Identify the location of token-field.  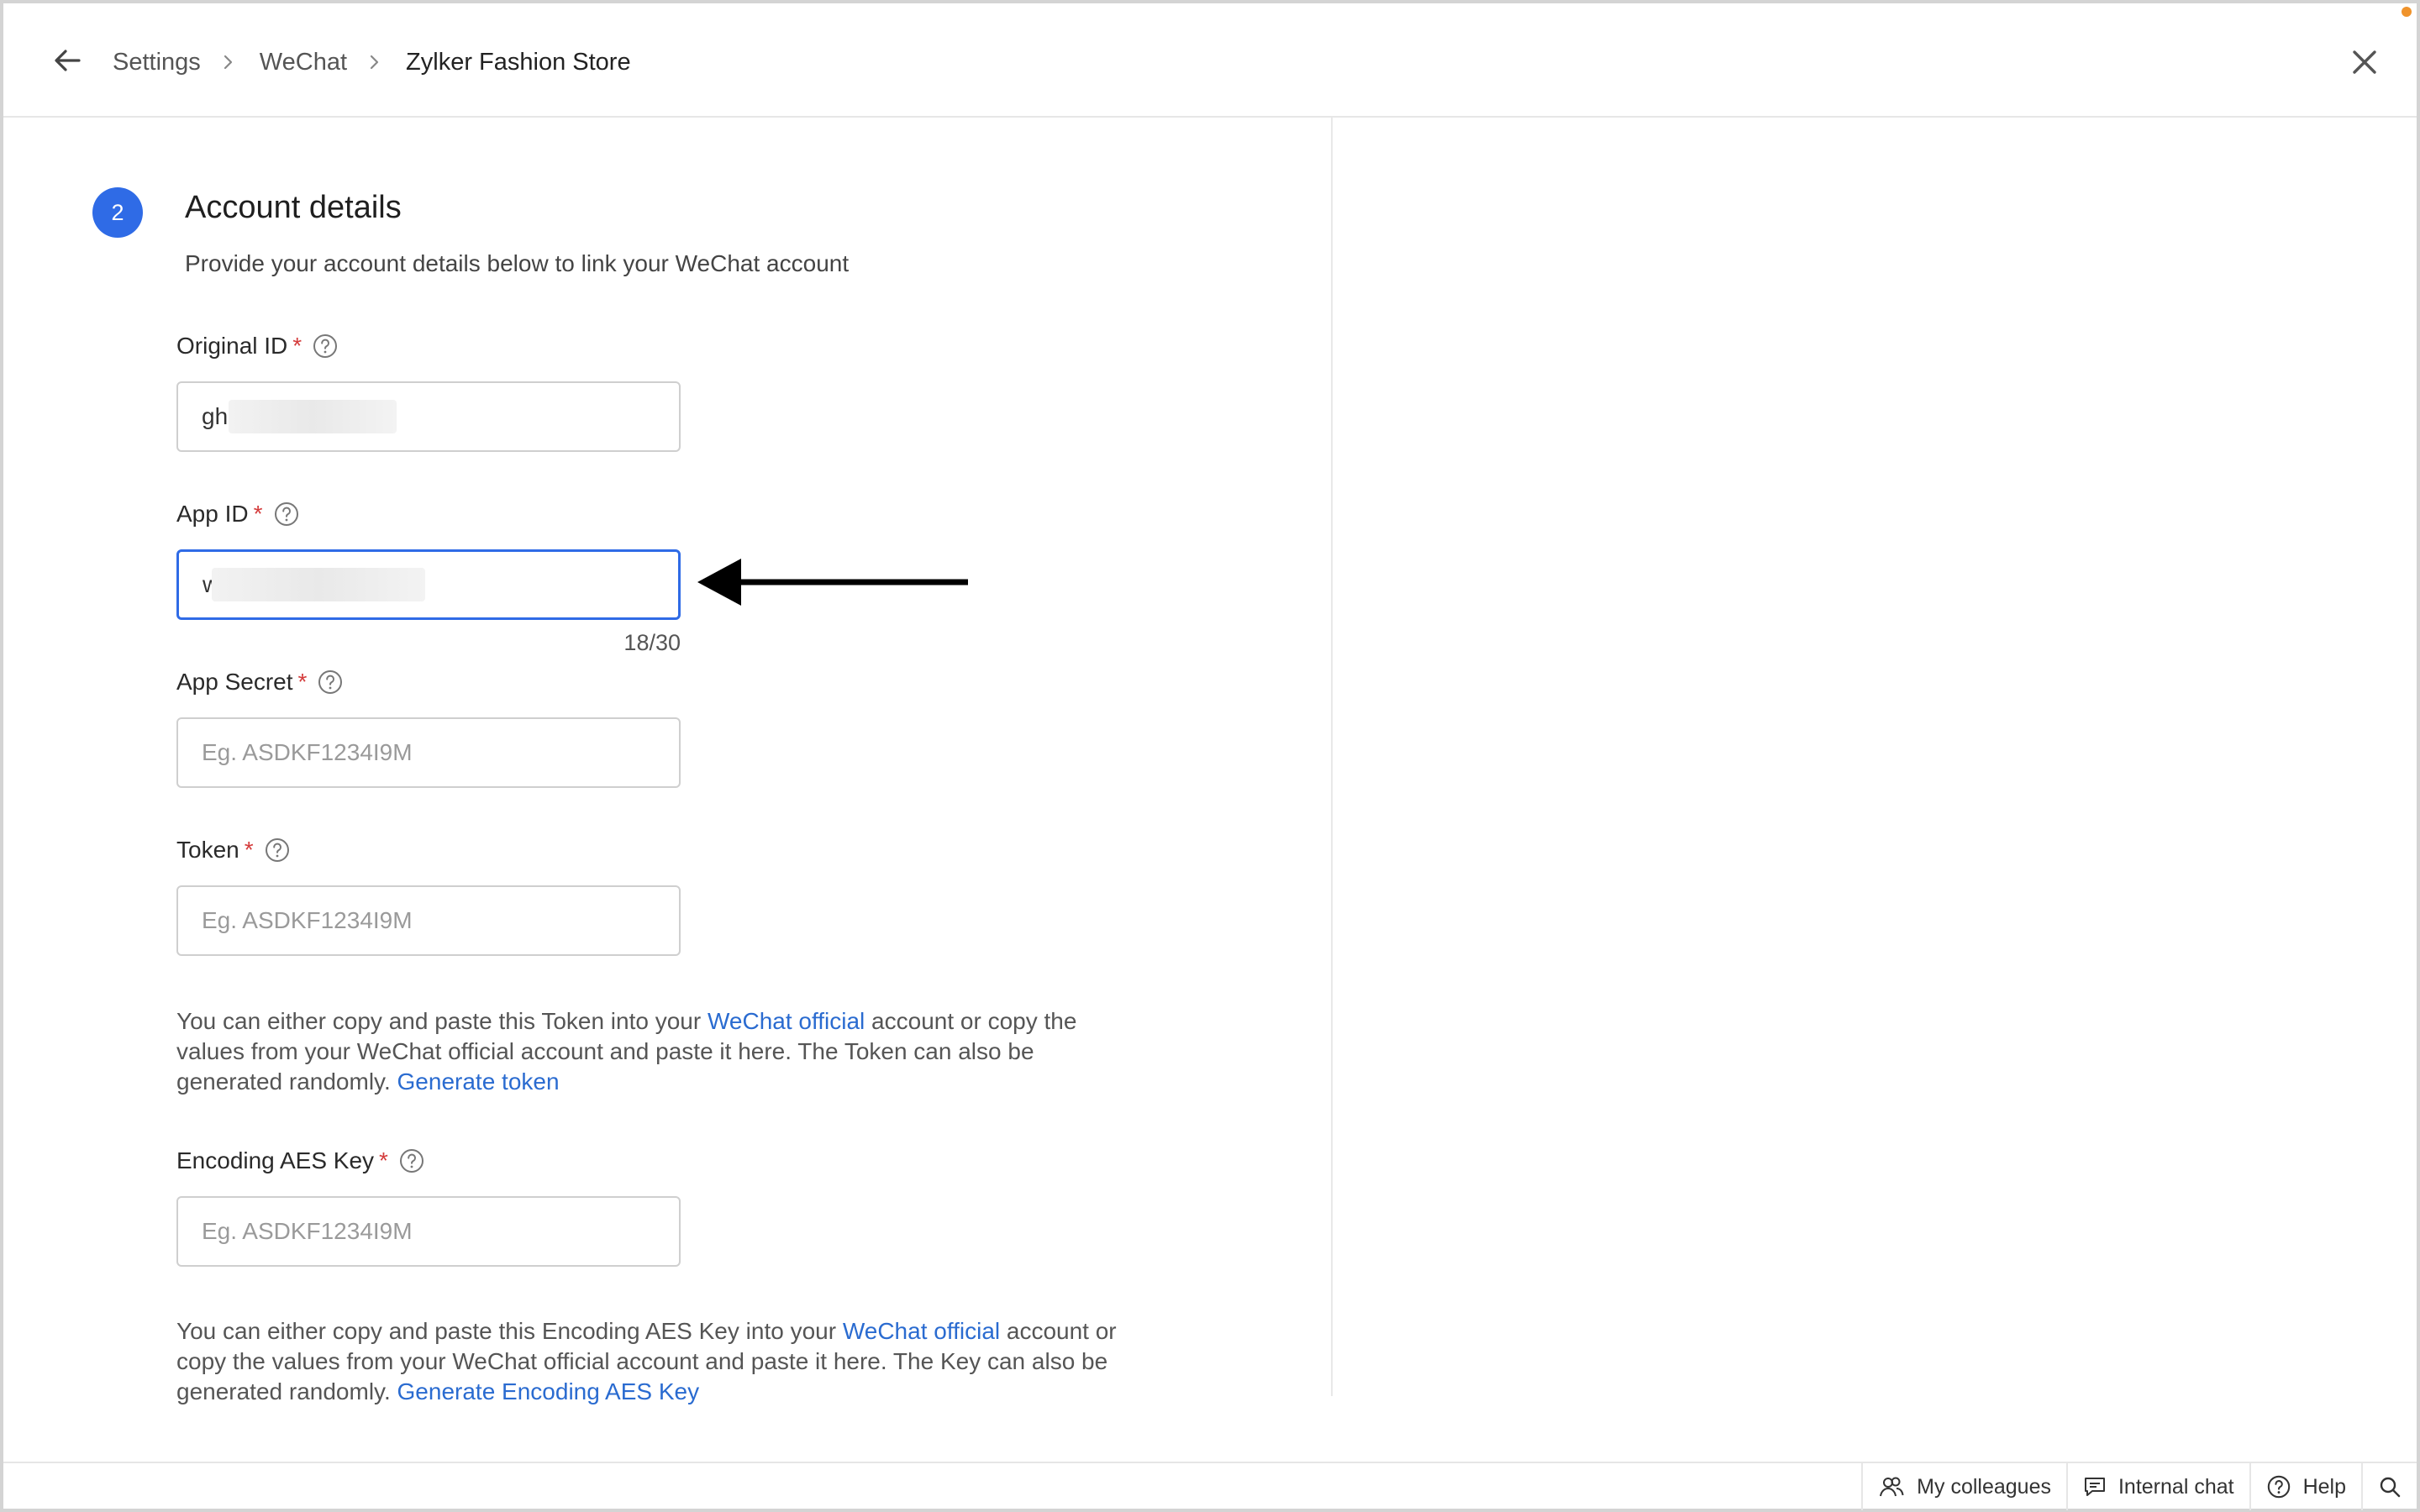
(428, 920).